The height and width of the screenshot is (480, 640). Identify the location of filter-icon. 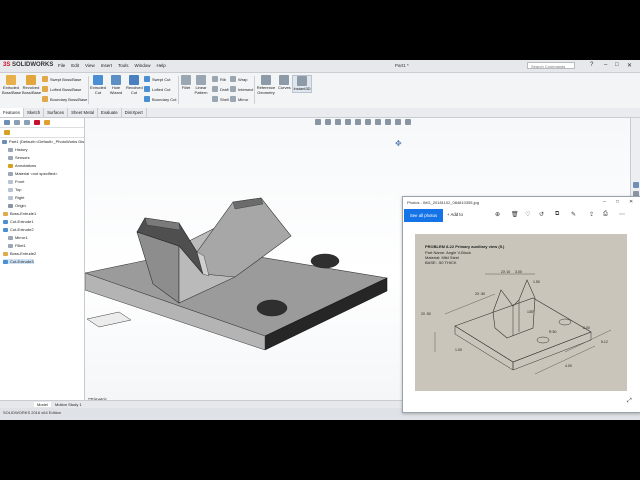
(7, 132).